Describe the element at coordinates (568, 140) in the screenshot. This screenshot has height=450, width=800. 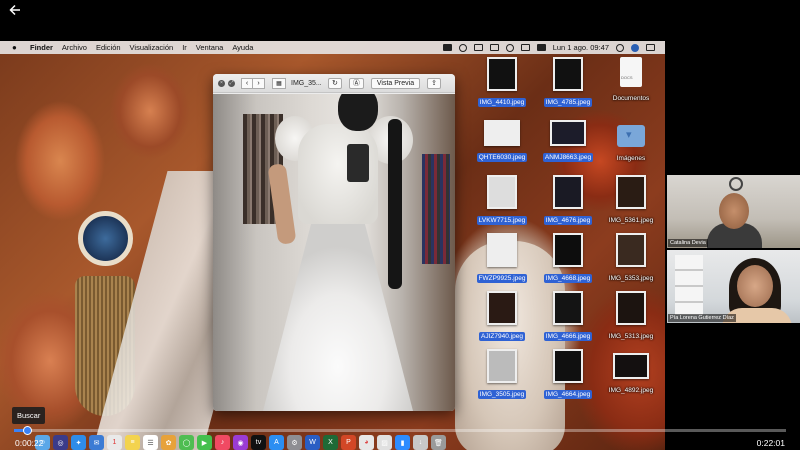
I see `desktop-file-icon: ANMJ8663.jpeg` at that location.